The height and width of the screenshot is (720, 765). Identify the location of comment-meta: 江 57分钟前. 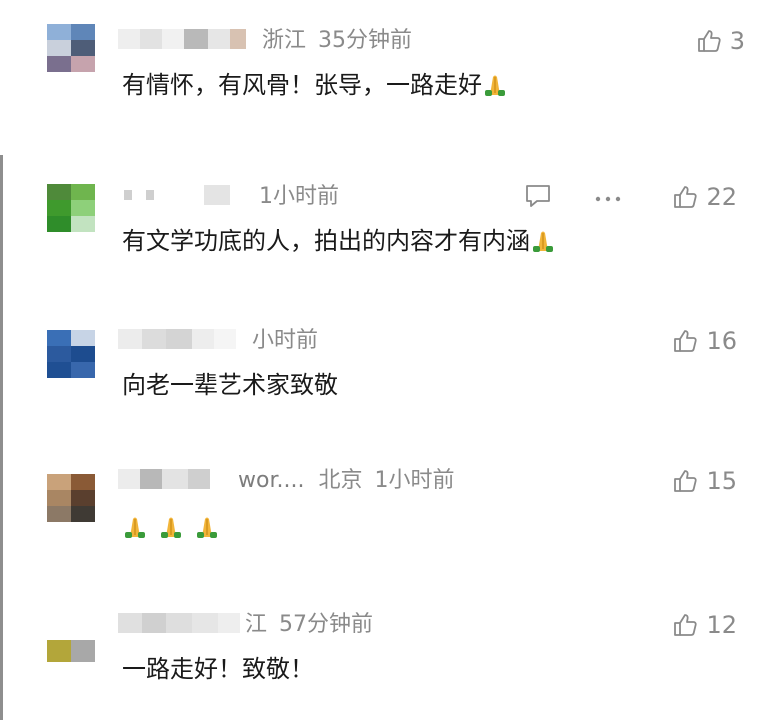
(309, 625).